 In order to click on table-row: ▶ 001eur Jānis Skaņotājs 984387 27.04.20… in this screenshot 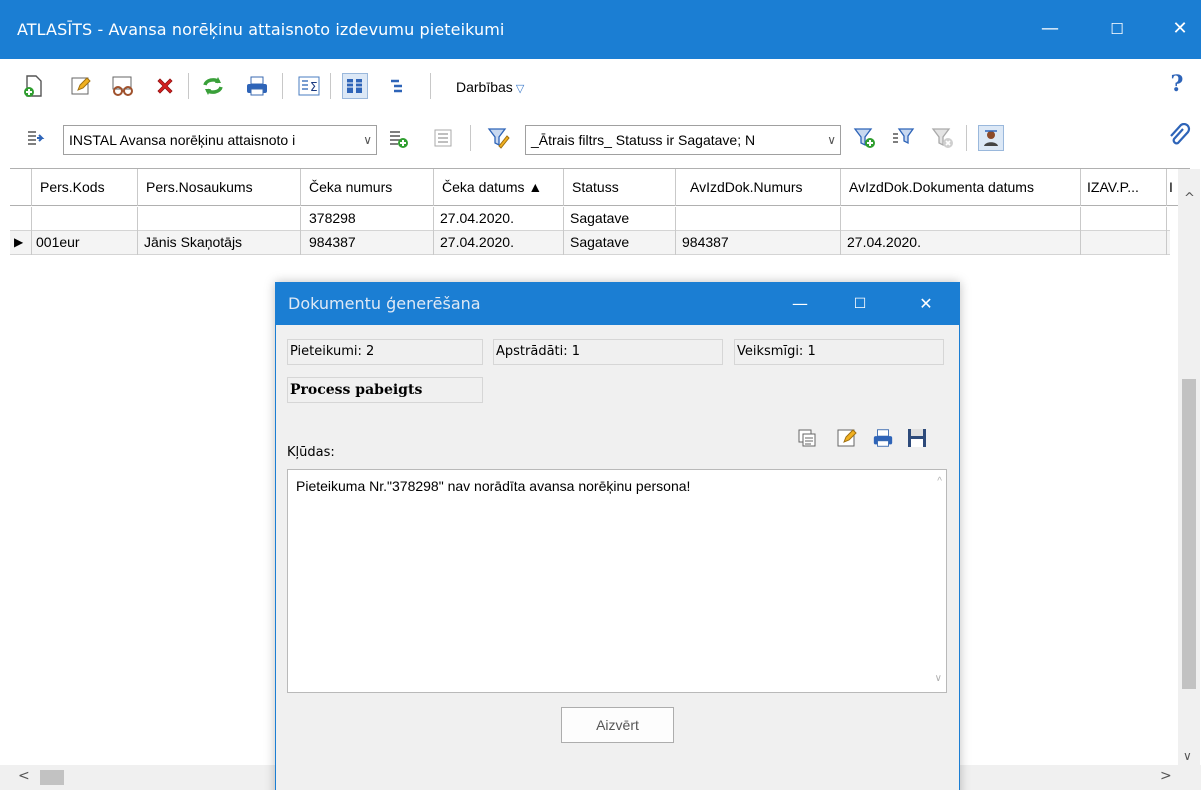, I will do `click(590, 243)`.